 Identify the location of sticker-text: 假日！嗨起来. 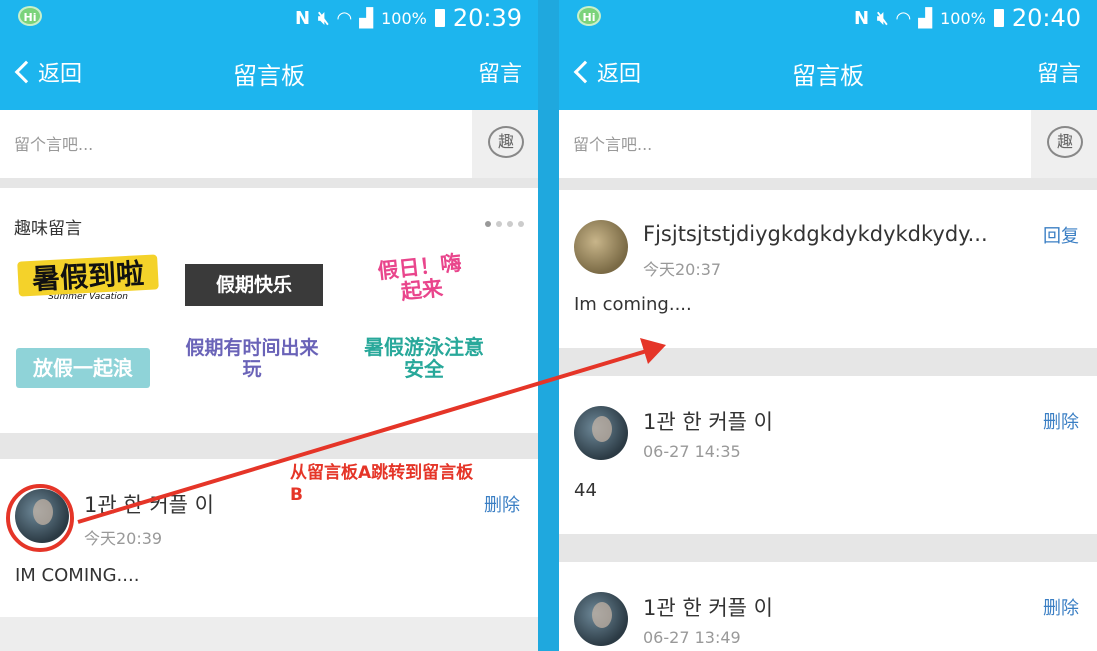
(419, 277).